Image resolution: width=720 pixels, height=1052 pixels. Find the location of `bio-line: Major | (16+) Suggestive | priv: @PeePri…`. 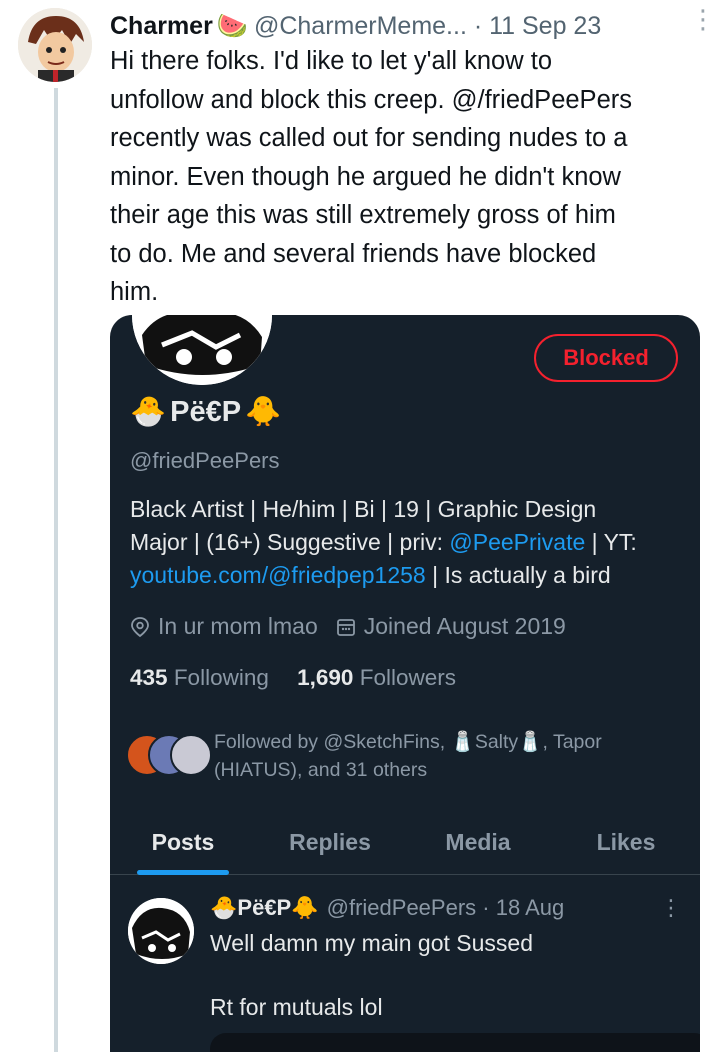

bio-line: Major | (16+) Suggestive | priv: @PeePri… is located at coordinates (407, 542).